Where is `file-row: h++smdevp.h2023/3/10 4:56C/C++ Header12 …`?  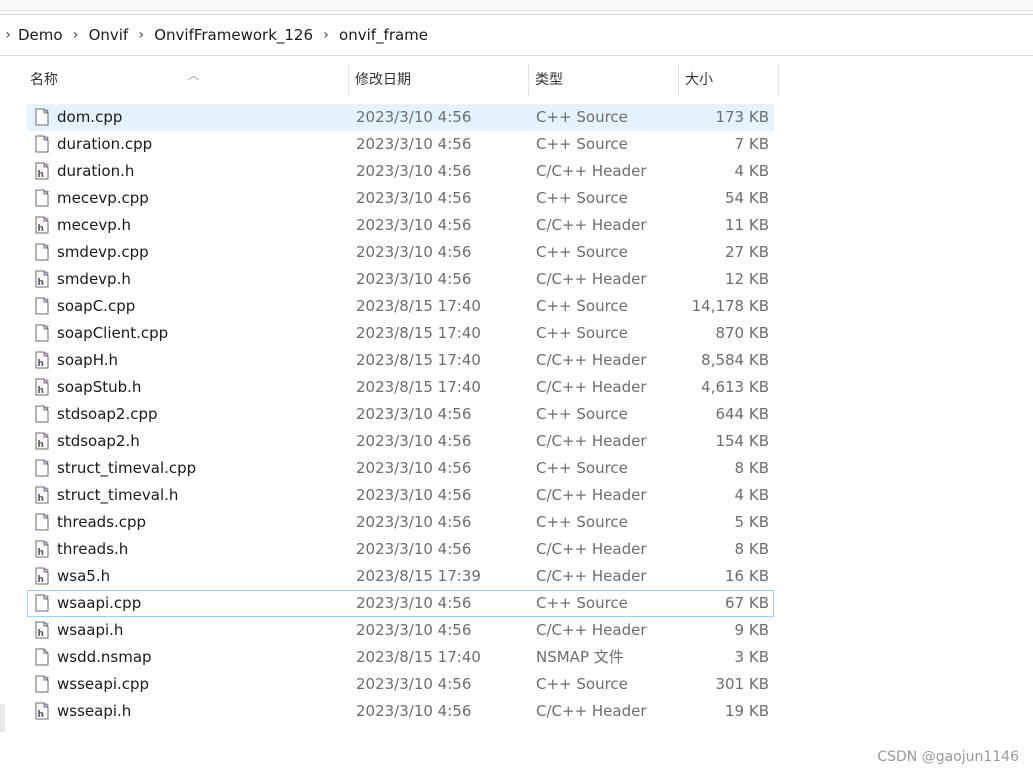 file-row: h++smdevp.h2023/3/10 4:56C/C++ Header12 … is located at coordinates (400, 279).